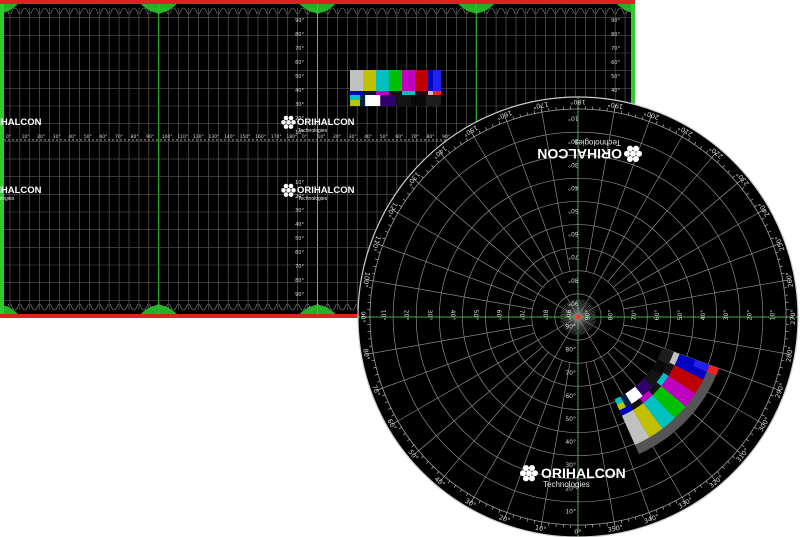  I want to click on dome-radial-label: 20°, so click(406, 315).